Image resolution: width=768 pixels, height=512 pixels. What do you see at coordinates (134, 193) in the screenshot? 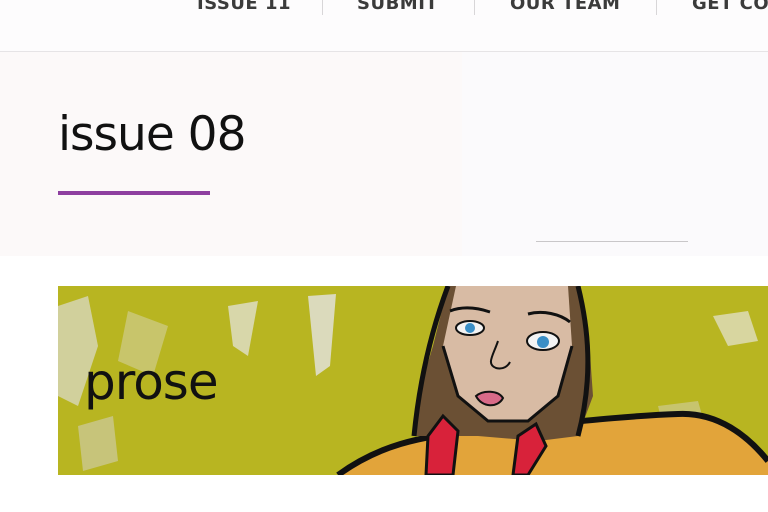
I see `title-underline` at bounding box center [134, 193].